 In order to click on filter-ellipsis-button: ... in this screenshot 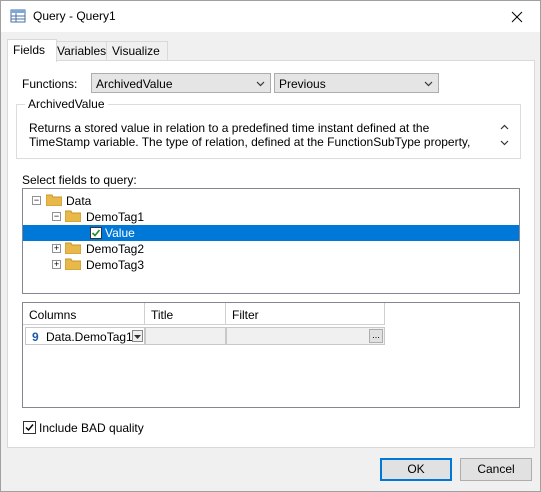, I will do `click(376, 336)`.